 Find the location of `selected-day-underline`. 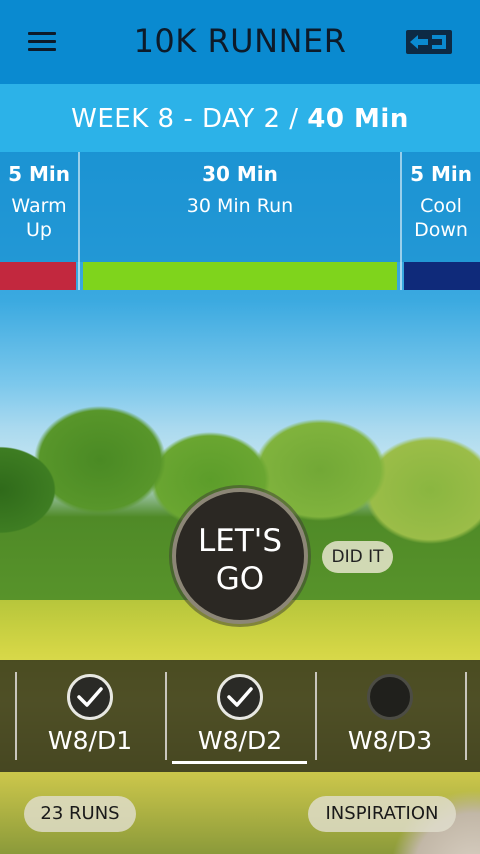

selected-day-underline is located at coordinates (239, 762).